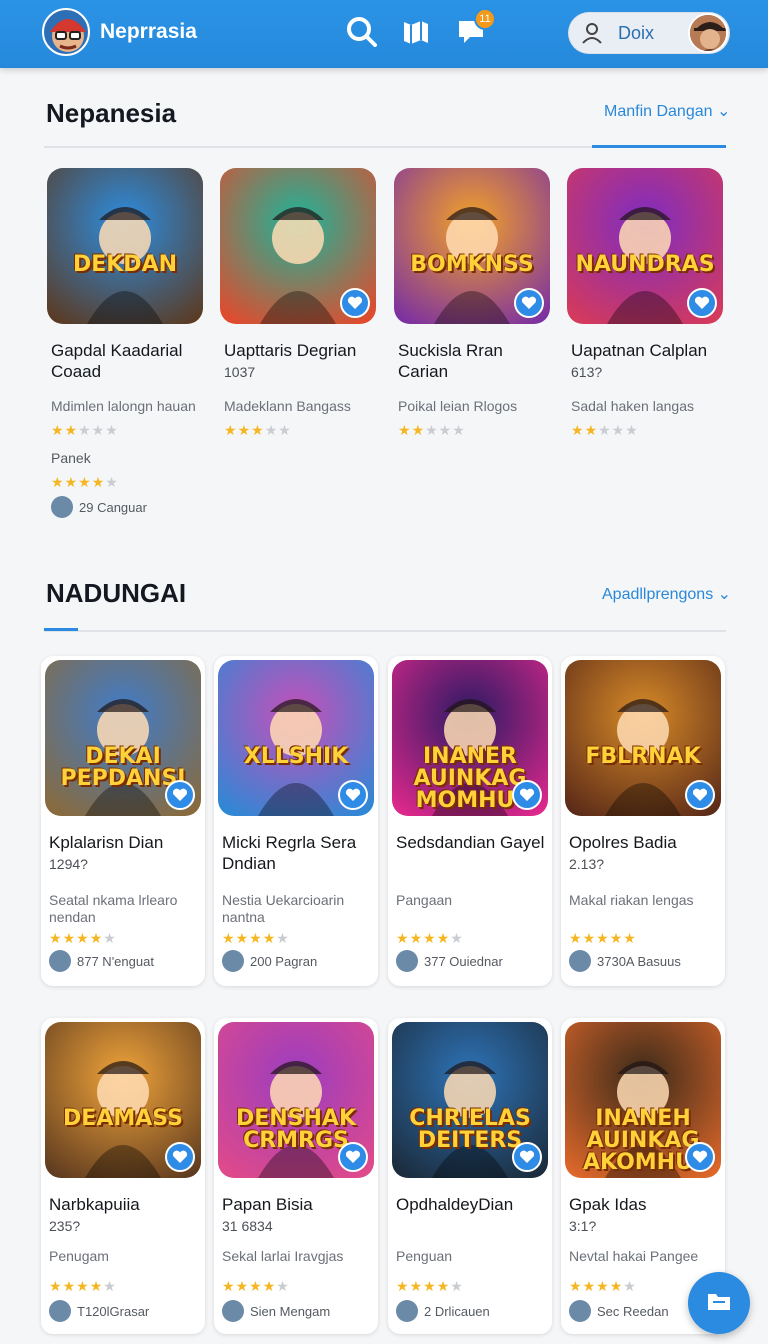 This screenshot has width=768, height=1344. I want to click on folder-fab-button, so click(719, 1303).